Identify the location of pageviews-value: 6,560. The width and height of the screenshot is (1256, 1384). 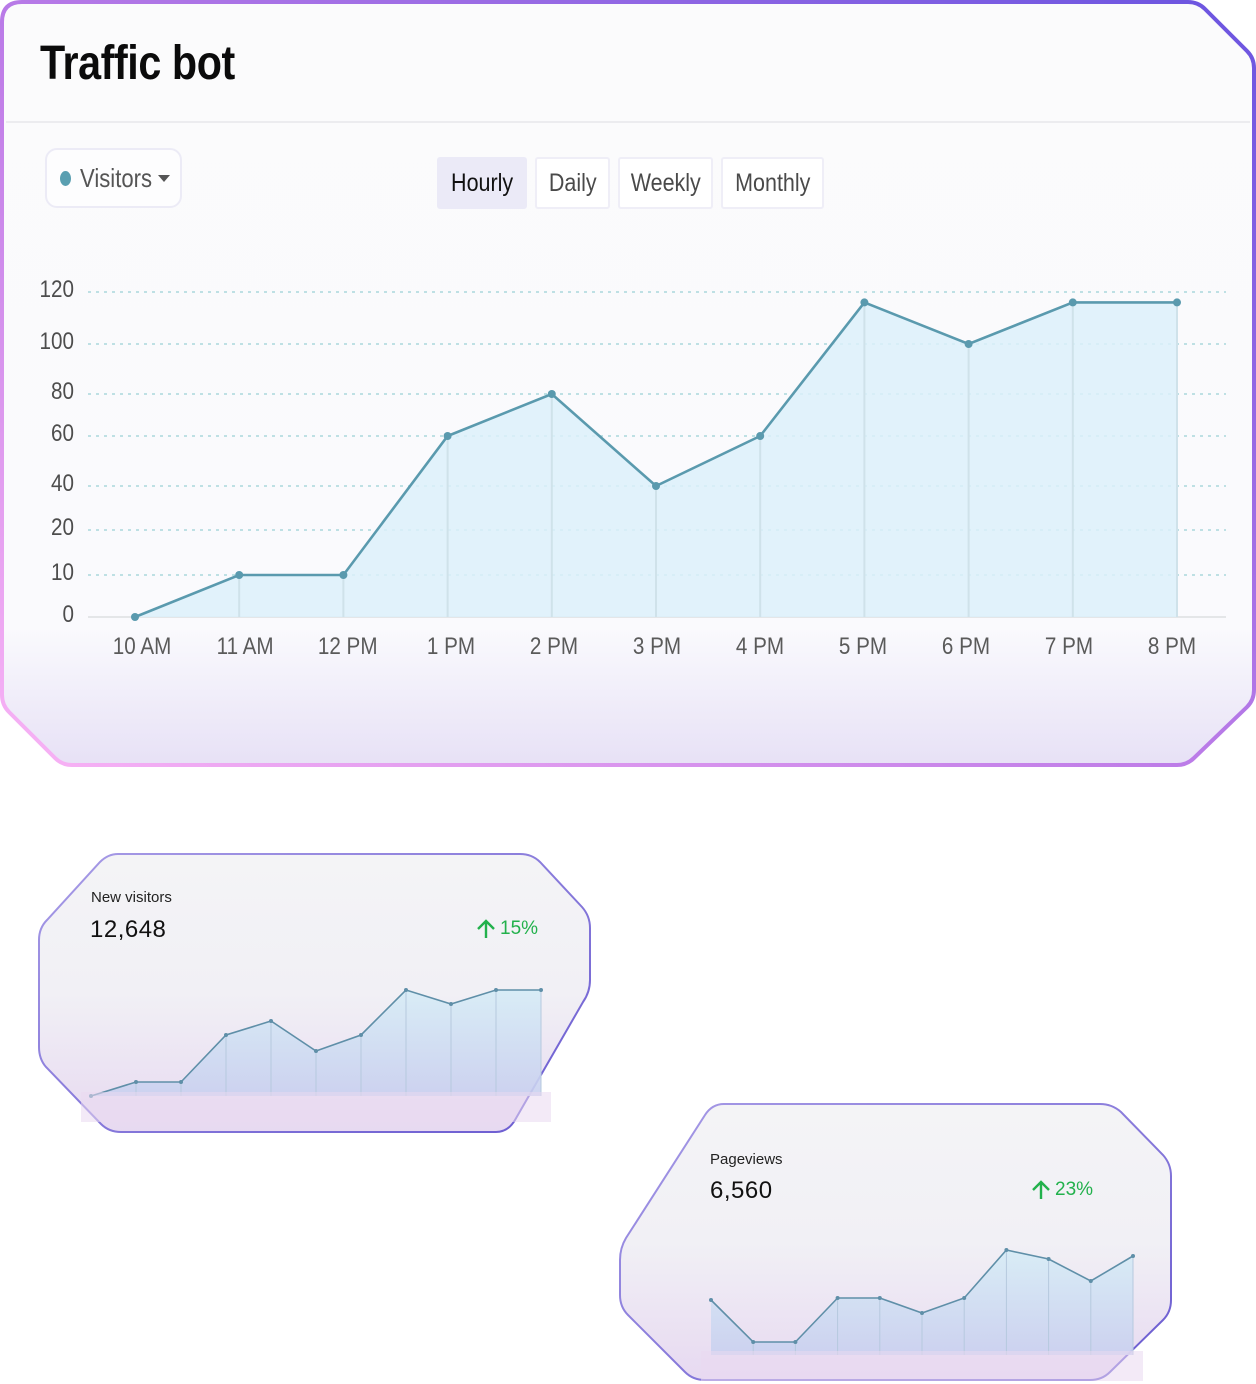
(741, 1190).